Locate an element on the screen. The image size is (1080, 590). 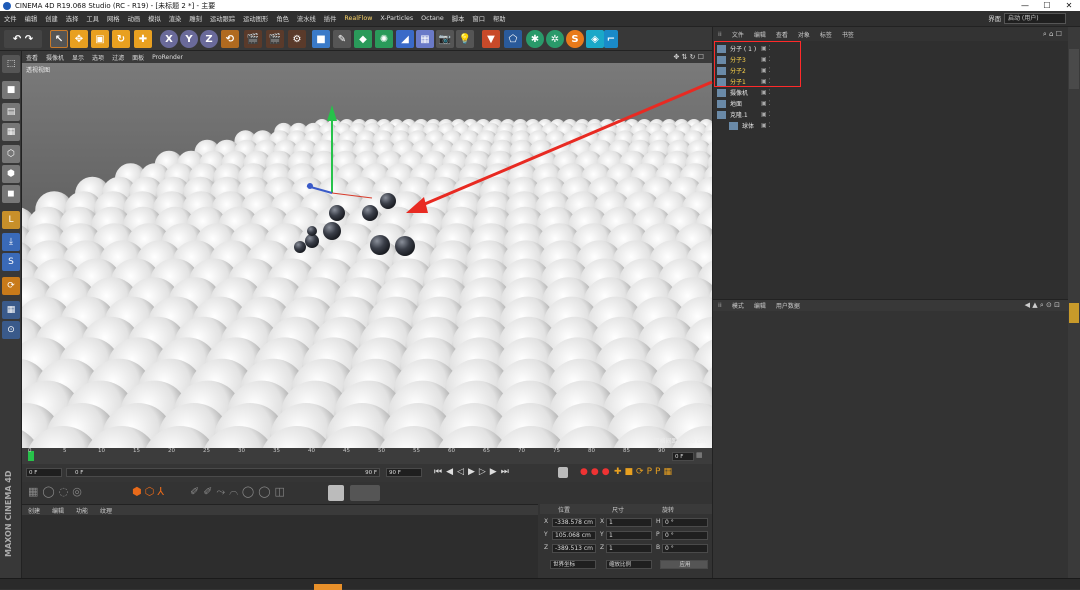
attr-menu-userdata: 用户数据 is located at coordinates (788, 305).